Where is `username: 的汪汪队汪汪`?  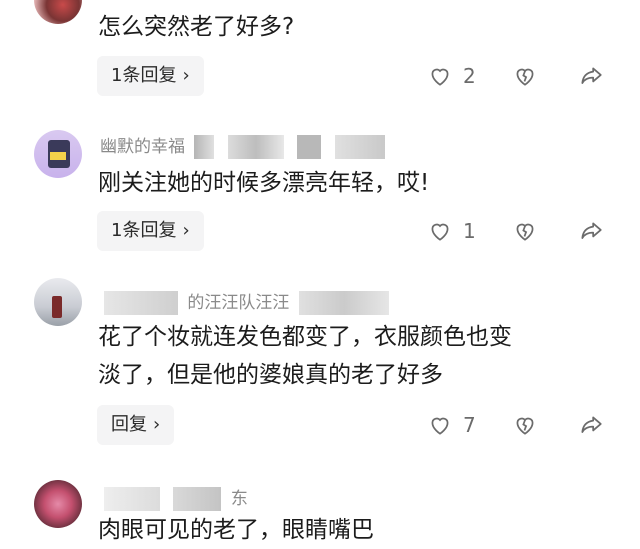
username: 的汪汪队汪汪 is located at coordinates (246, 301).